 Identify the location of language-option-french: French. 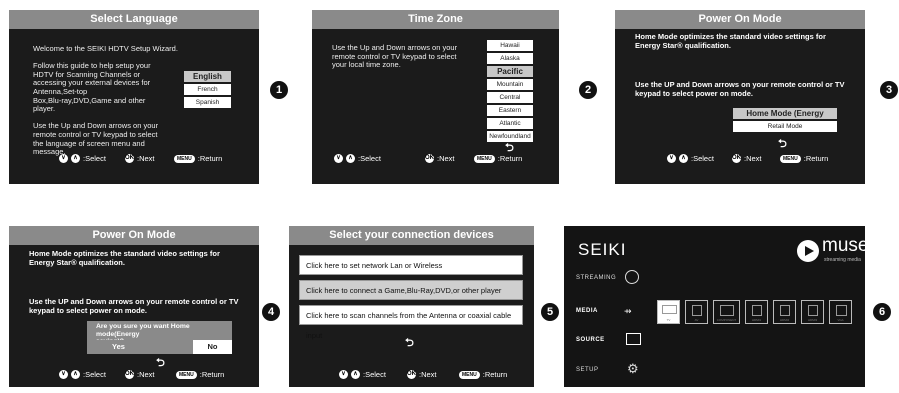
(207, 89).